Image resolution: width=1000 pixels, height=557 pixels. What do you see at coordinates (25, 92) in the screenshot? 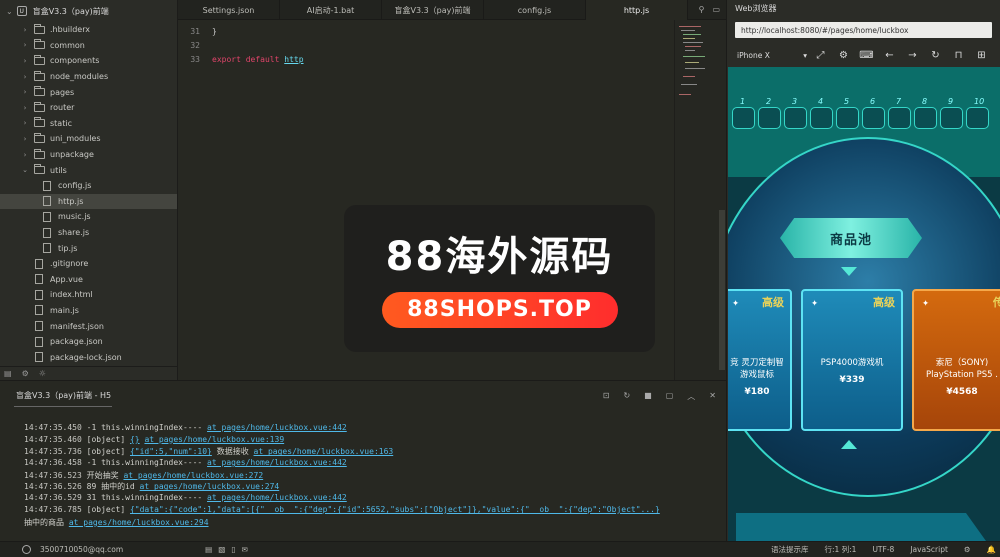
I see `chevron-right-icon: ›` at bounding box center [25, 92].